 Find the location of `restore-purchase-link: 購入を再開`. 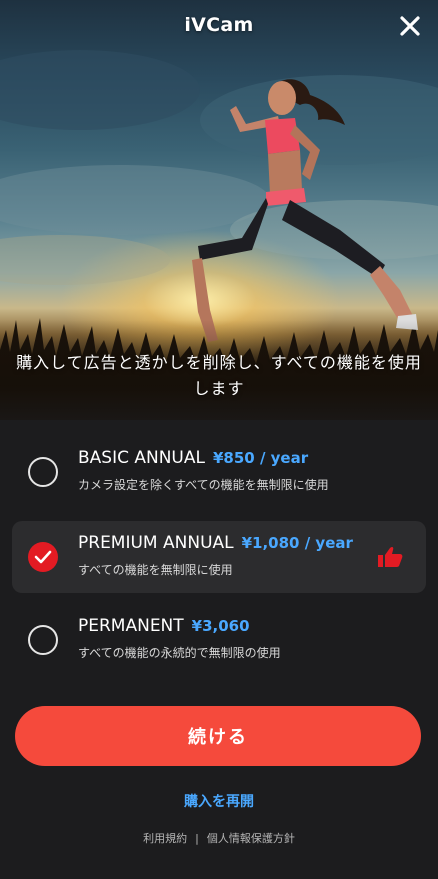

restore-purchase-link: 購入を再開 is located at coordinates (219, 801).